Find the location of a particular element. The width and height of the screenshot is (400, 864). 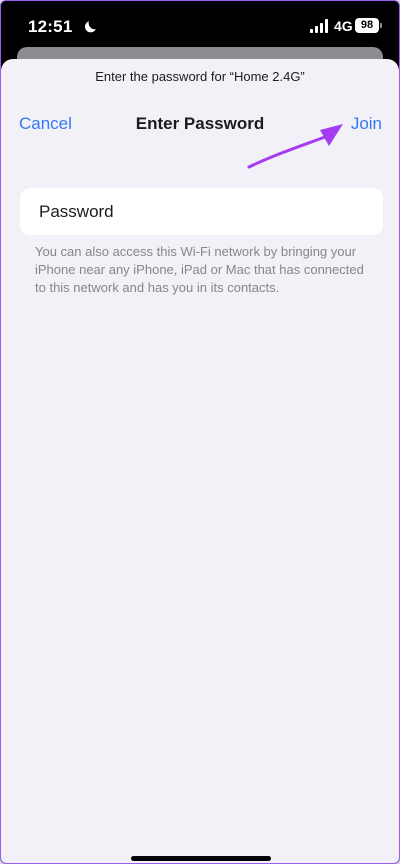

password-prompt: Enter the password for “Home 2.4G” is located at coordinates (200, 76).